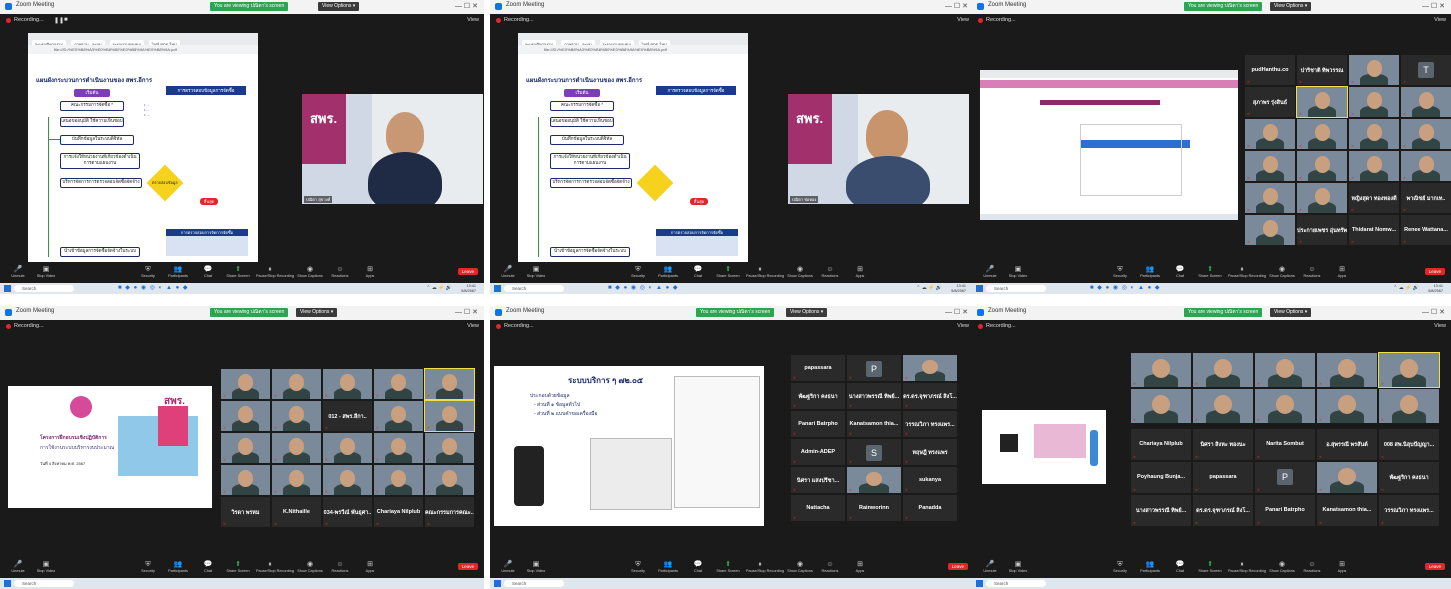 This screenshot has height=589, width=1451. What do you see at coordinates (1433, 312) in the screenshot?
I see `window-controls: — ☐ ✕` at bounding box center [1433, 312].